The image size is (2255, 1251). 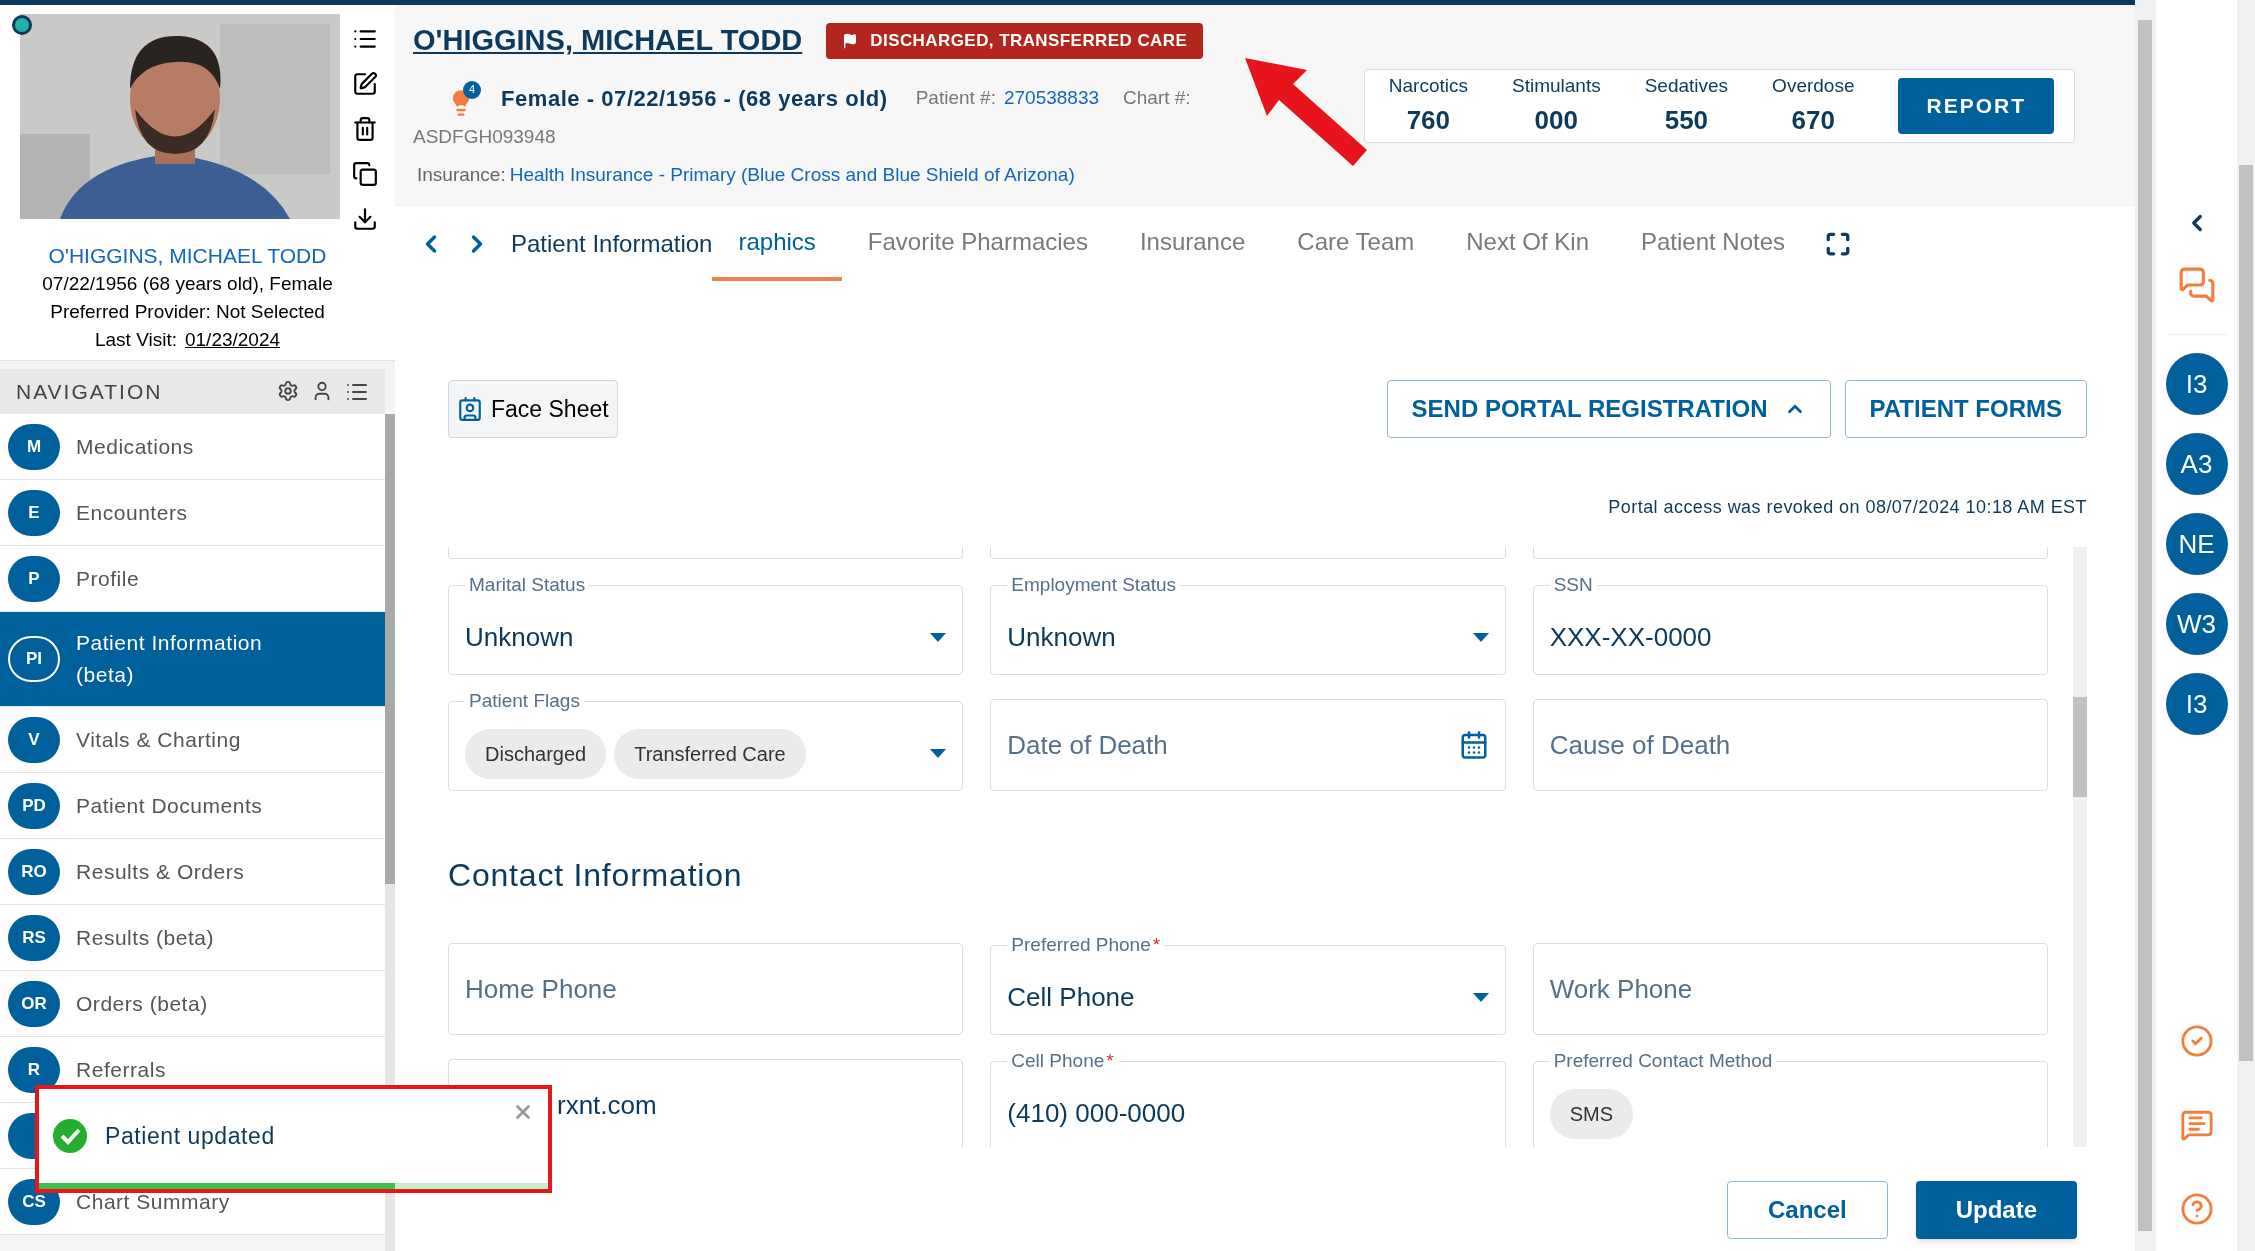 I want to click on nav-item: V Vitals & Charting, so click(x=192, y=740).